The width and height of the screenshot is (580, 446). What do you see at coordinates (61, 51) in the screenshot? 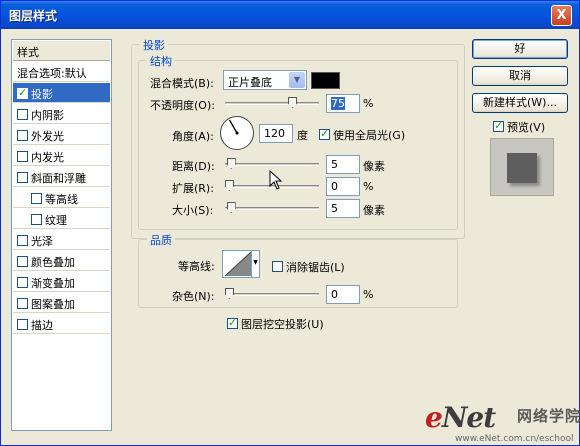
I see `styles-list-header: 样式` at bounding box center [61, 51].